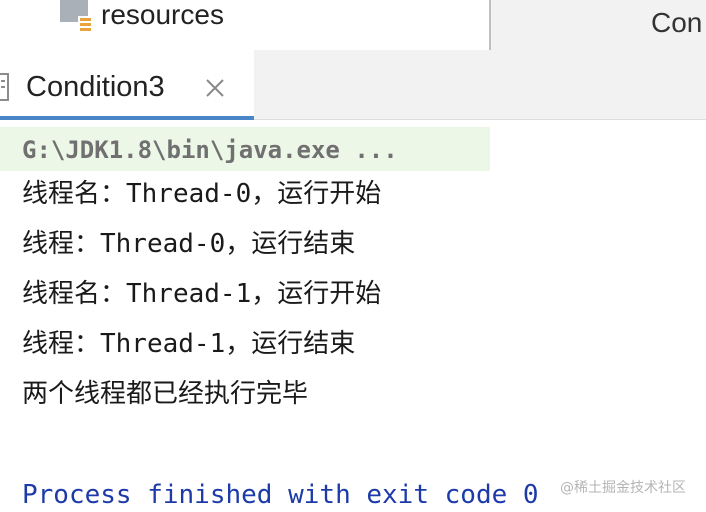 The width and height of the screenshot is (706, 512). I want to click on project-tree-item-resources: resources, so click(245, 25).